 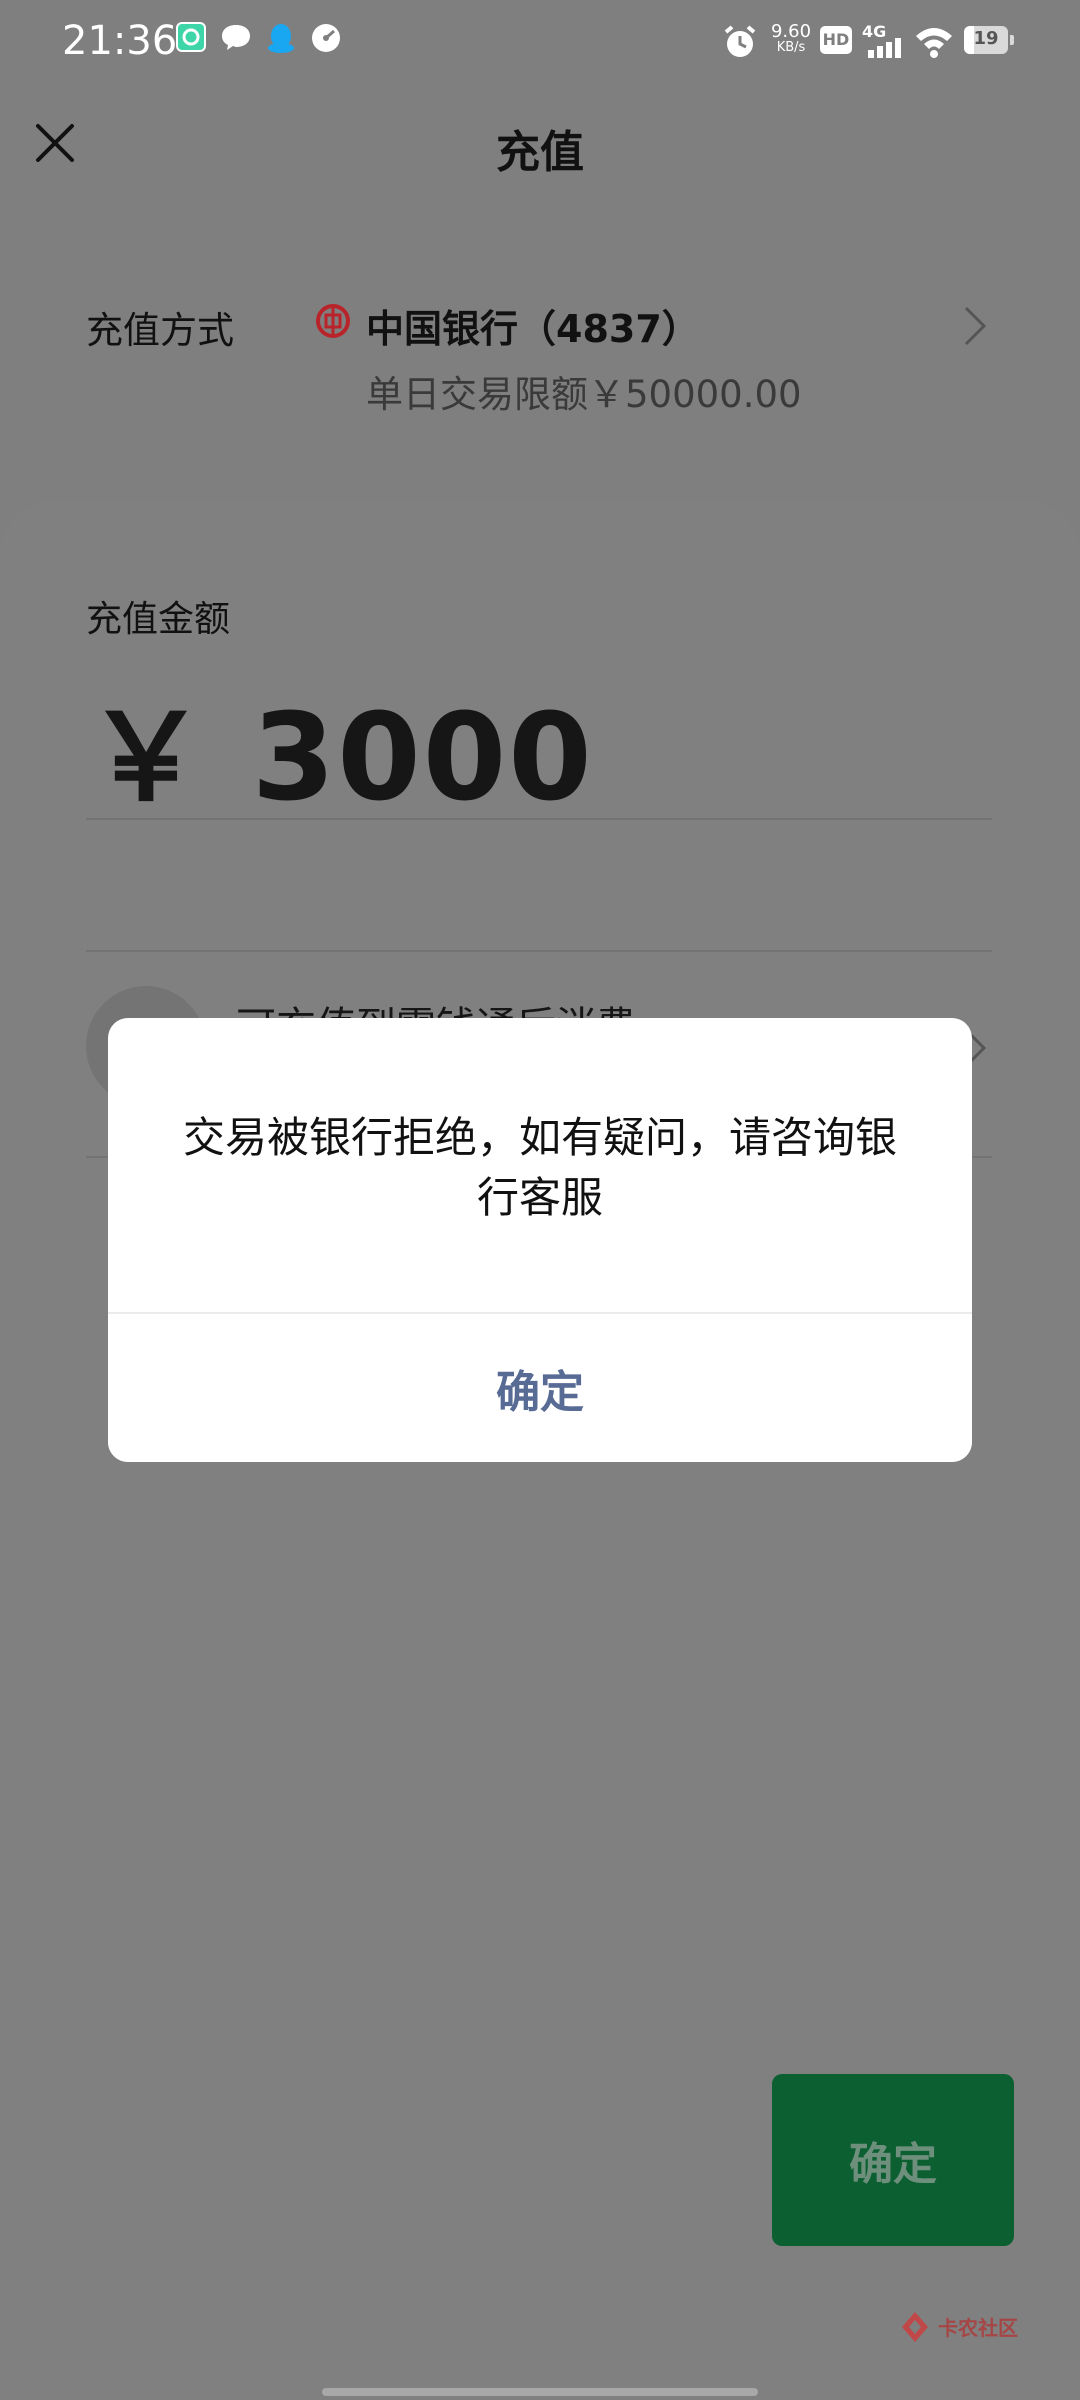 I want to click on wifi-icon, so click(x=934, y=43).